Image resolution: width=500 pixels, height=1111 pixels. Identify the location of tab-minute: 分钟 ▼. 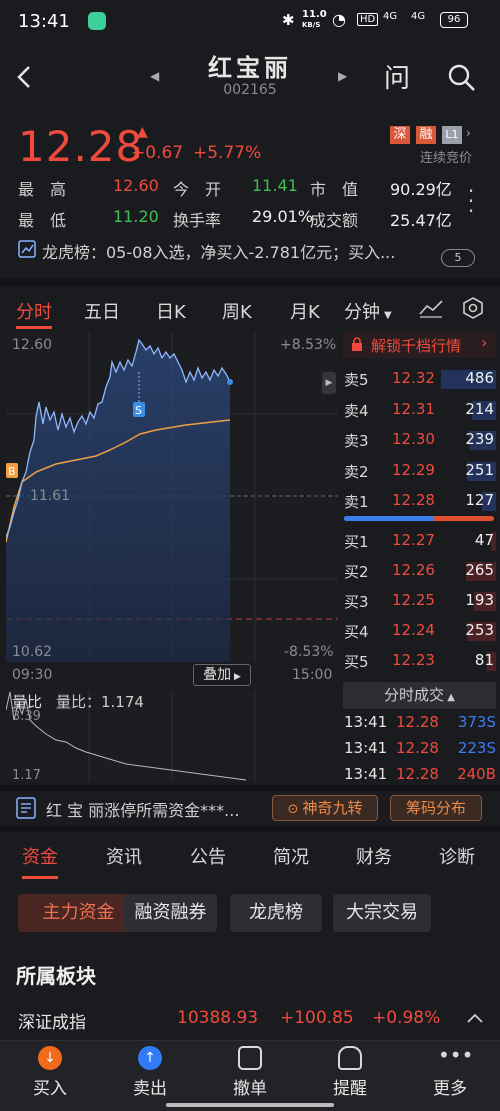
(368, 311).